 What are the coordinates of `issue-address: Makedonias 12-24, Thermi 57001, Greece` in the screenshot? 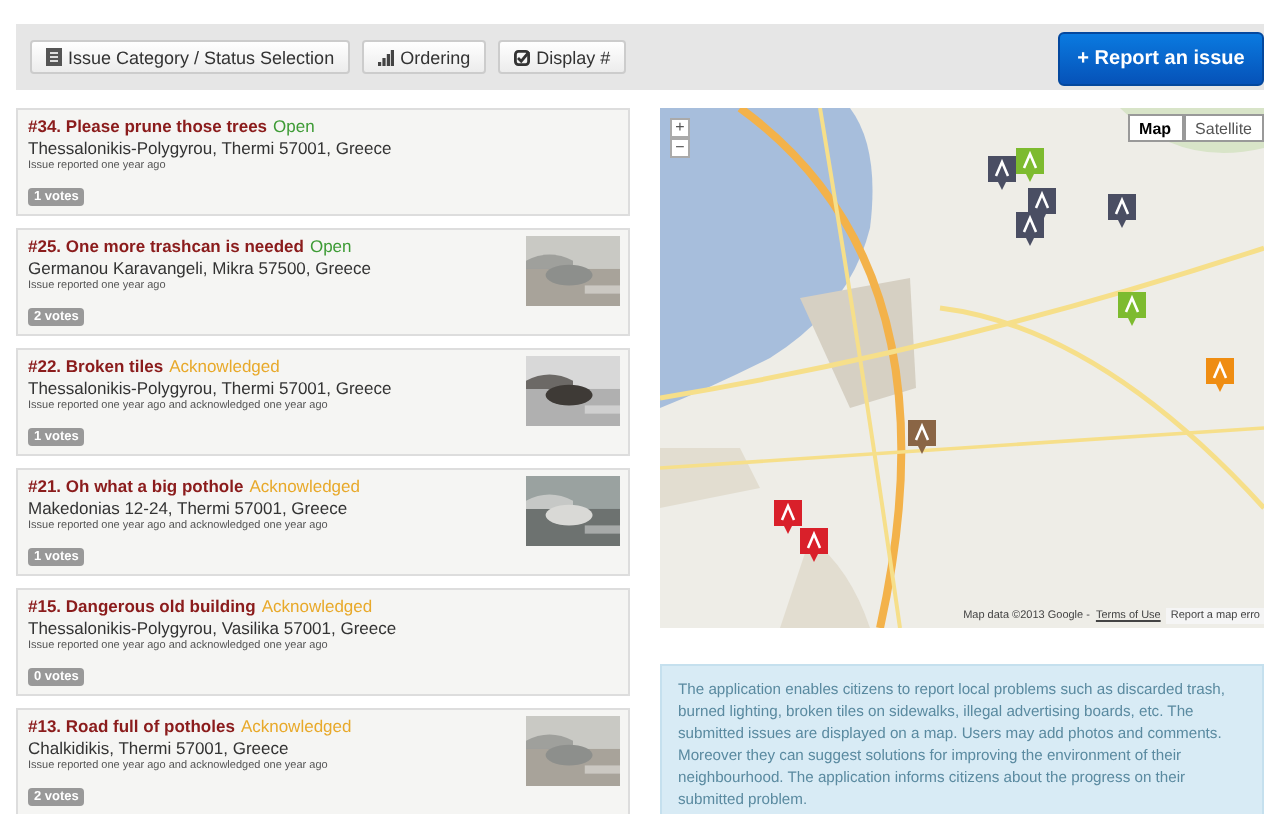 It's located at (189, 508).